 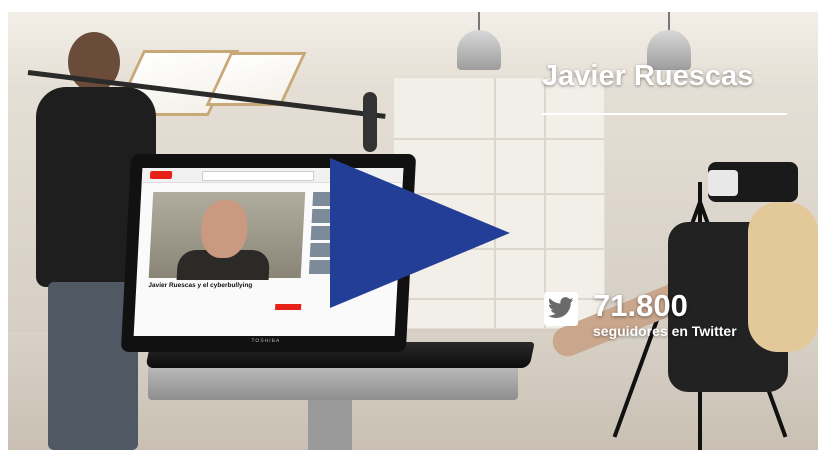 What do you see at coordinates (648, 76) in the screenshot?
I see `speaker-name: Javier Ruescas` at bounding box center [648, 76].